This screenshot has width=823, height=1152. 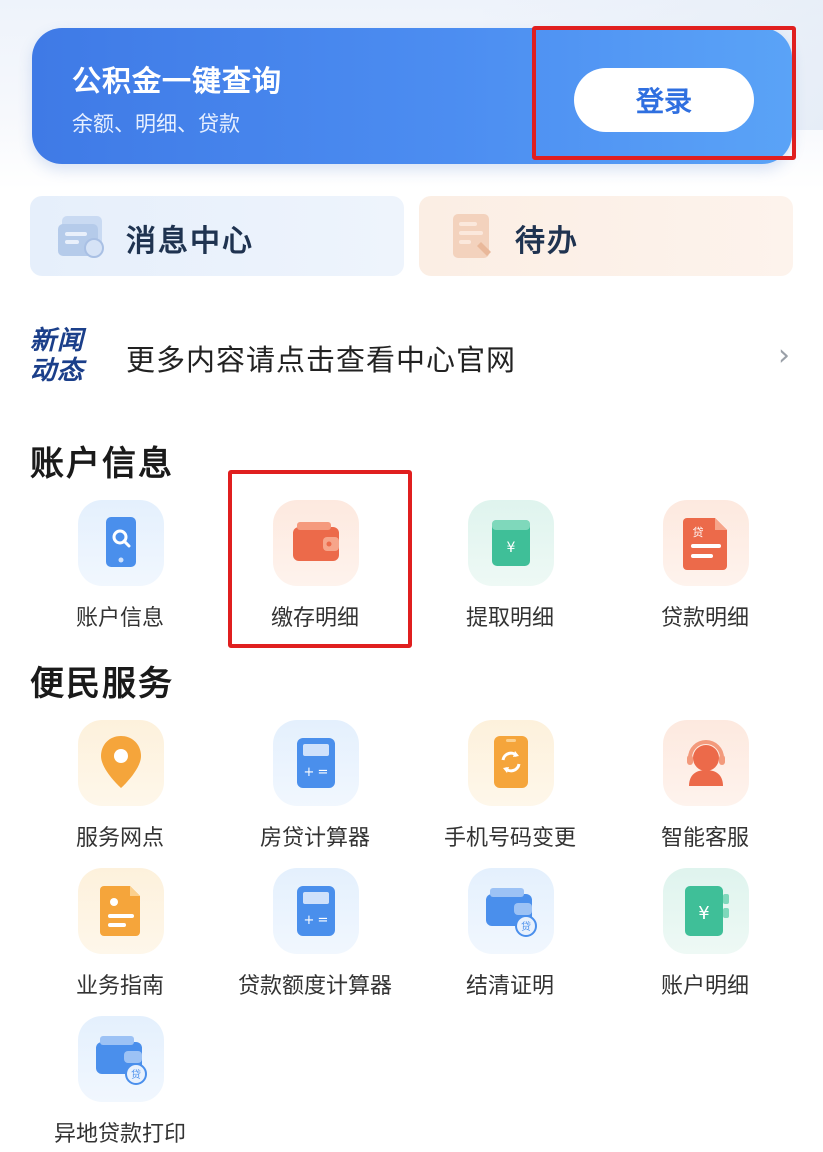 I want to click on guide-document-icon, so click(x=121, y=911).